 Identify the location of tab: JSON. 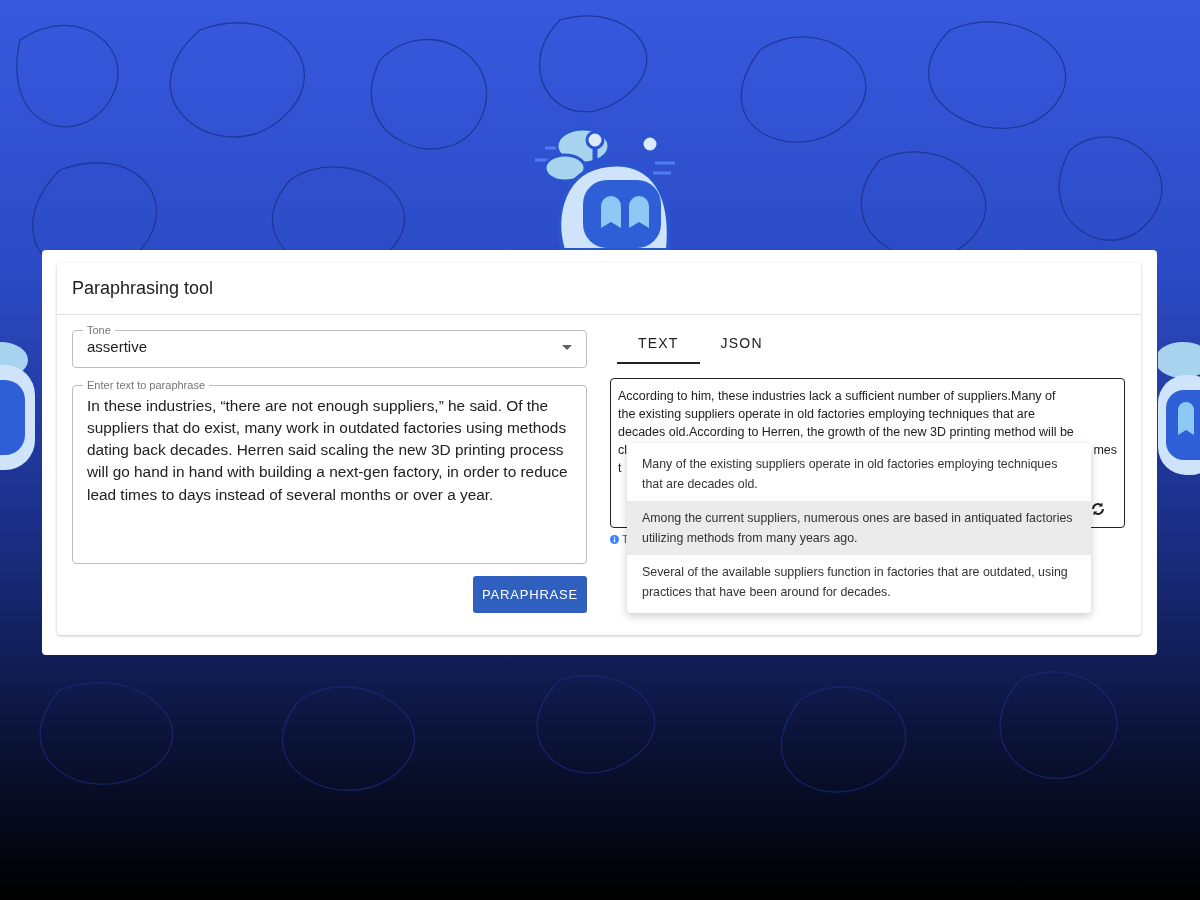
(741, 343).